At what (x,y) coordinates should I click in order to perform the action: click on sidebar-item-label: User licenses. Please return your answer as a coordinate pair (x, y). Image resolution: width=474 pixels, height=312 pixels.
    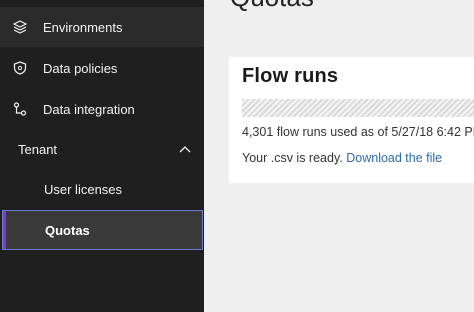
    Looking at the image, I should click on (83, 189).